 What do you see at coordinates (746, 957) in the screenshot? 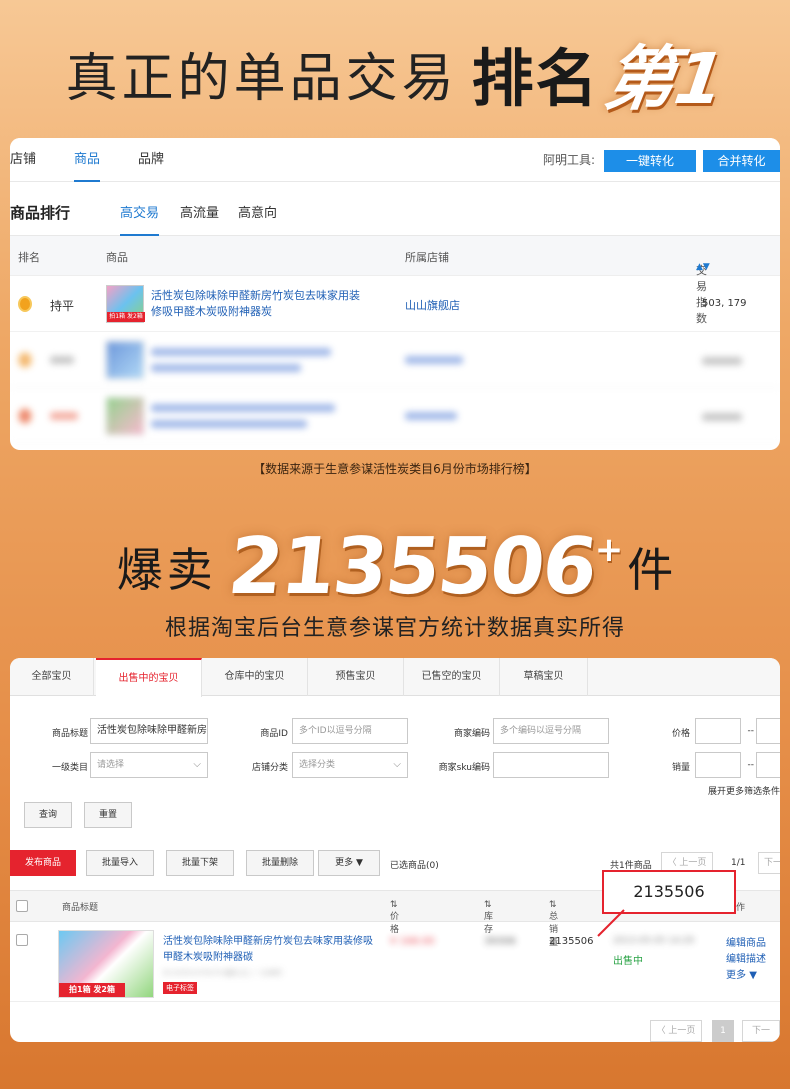
I see `edit-description-link: 编辑描述` at bounding box center [746, 957].